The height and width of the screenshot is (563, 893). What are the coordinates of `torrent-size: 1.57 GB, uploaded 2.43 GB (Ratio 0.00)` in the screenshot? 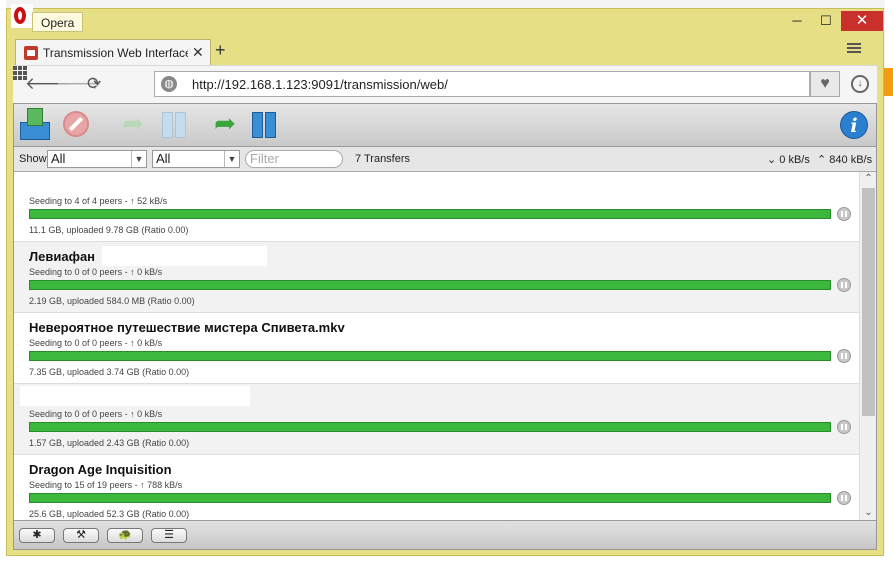 It's located at (109, 443).